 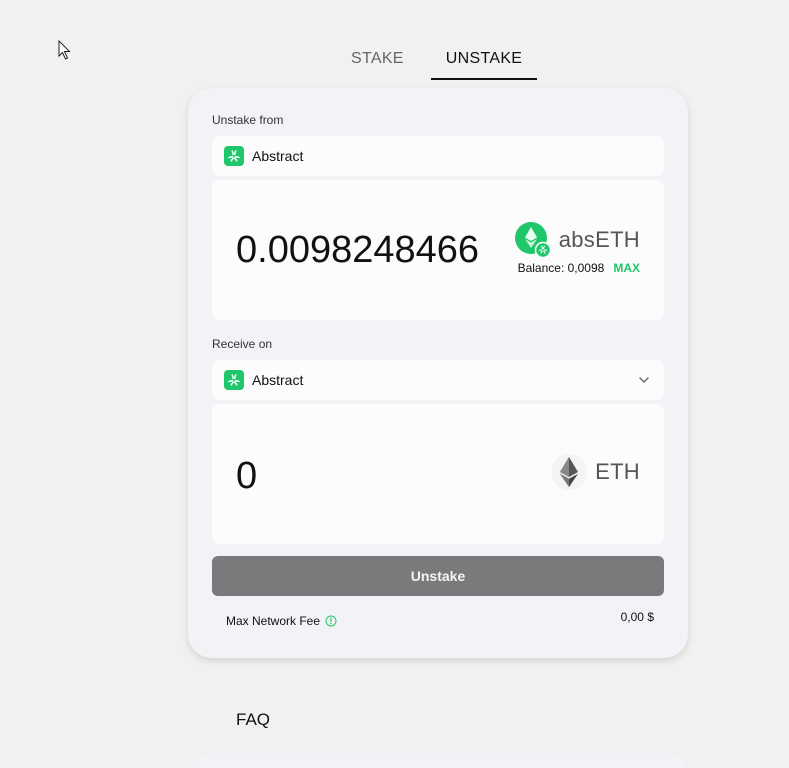 I want to click on abseth-token: absETH, so click(x=577, y=240).